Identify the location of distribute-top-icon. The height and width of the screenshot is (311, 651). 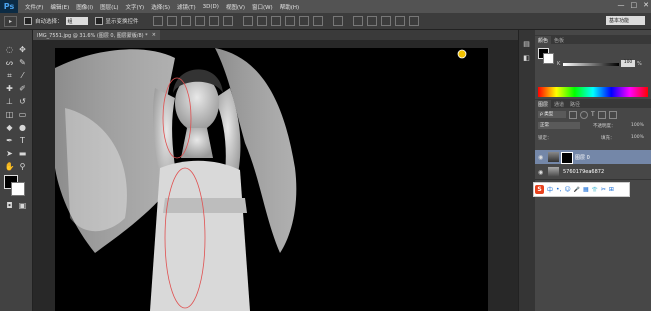
(247, 21).